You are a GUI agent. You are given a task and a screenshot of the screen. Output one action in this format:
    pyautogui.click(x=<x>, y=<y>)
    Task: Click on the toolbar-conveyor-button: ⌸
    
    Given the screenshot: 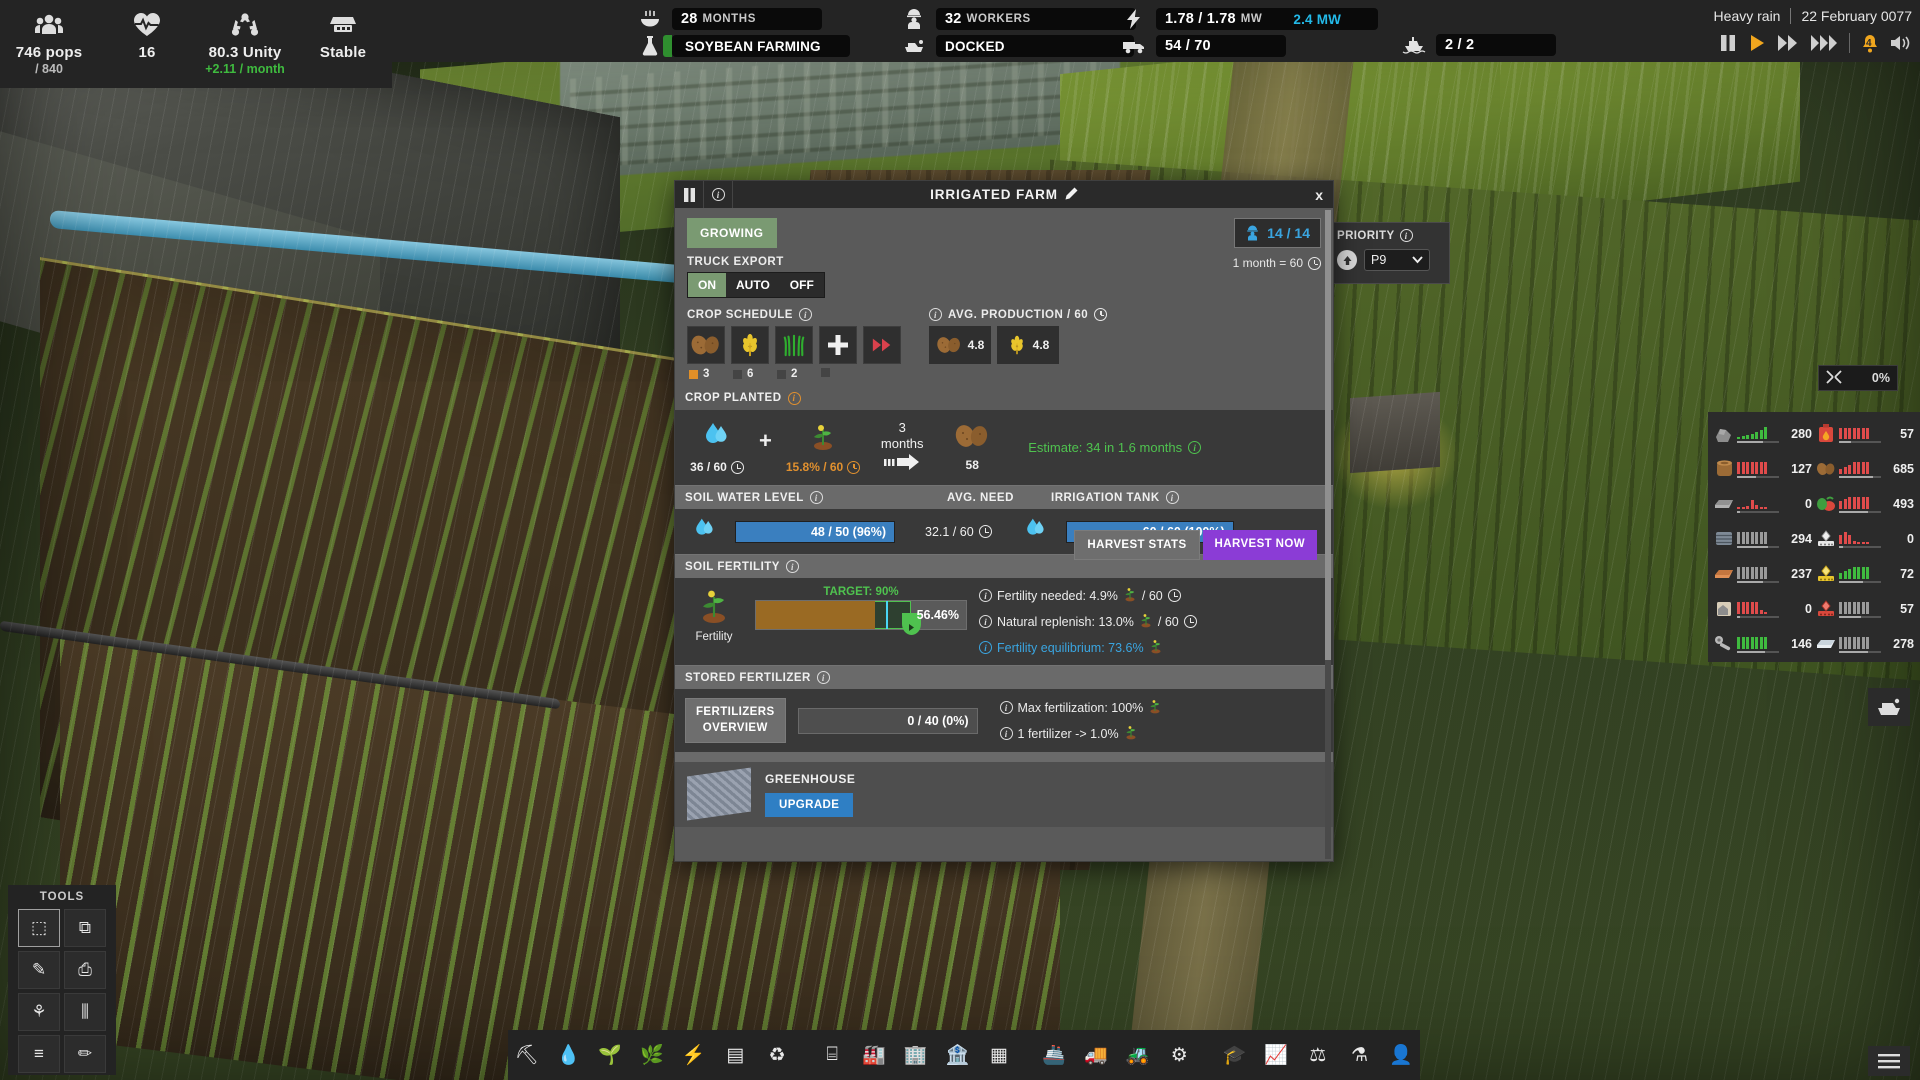 What is the action you would take?
    pyautogui.click(x=832, y=1055)
    